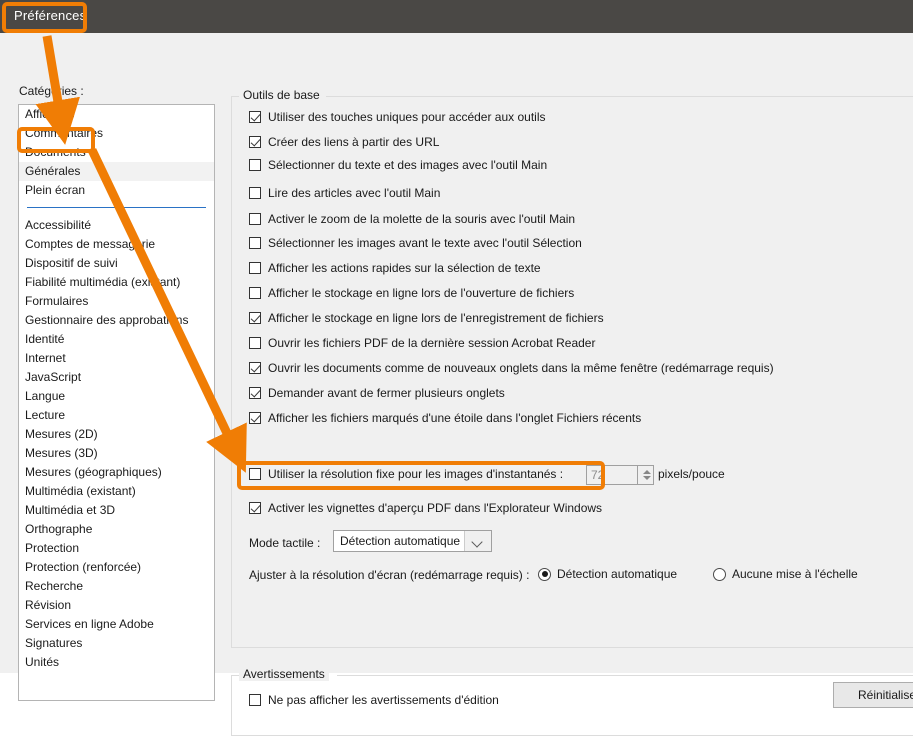  I want to click on sidebar-item-affichage: Affichage, so click(116, 114).